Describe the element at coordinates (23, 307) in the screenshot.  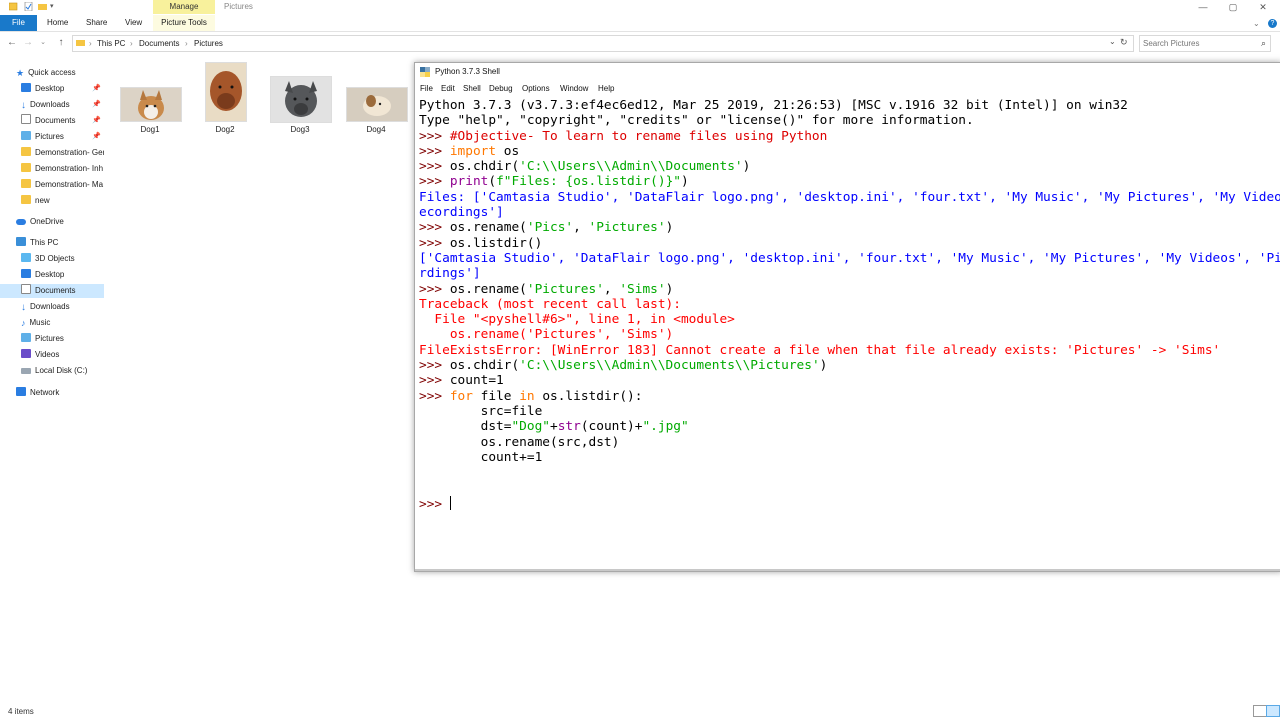
I see `download-icon: ↓` at that location.